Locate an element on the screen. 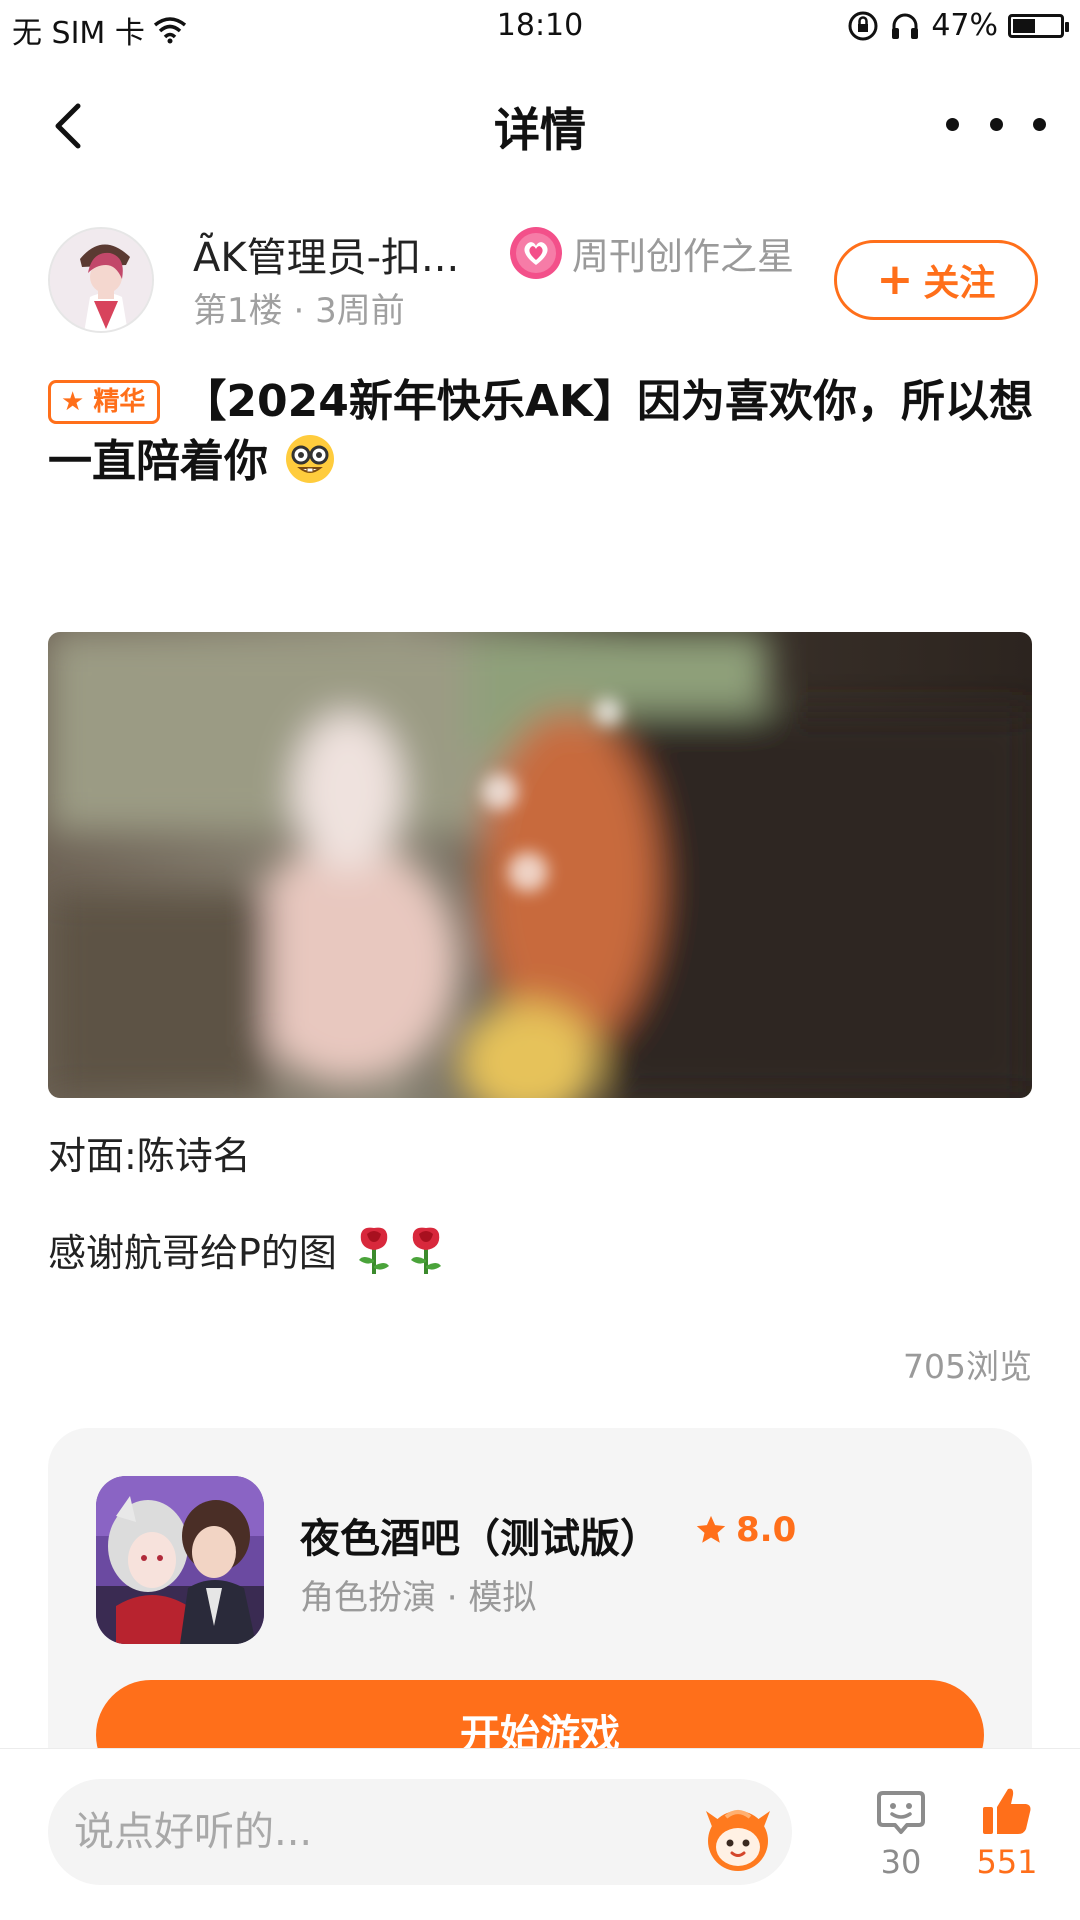  follow-button: + 关注 is located at coordinates (936, 280).